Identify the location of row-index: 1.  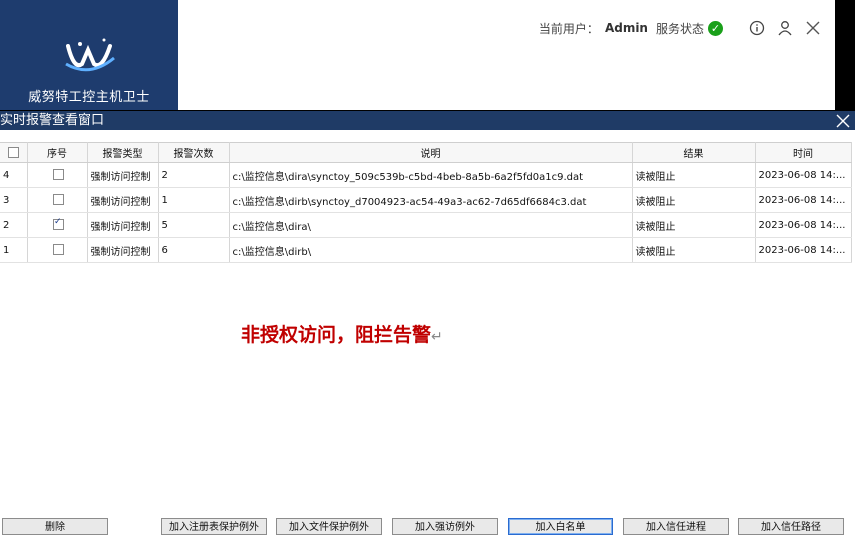
(14, 250).